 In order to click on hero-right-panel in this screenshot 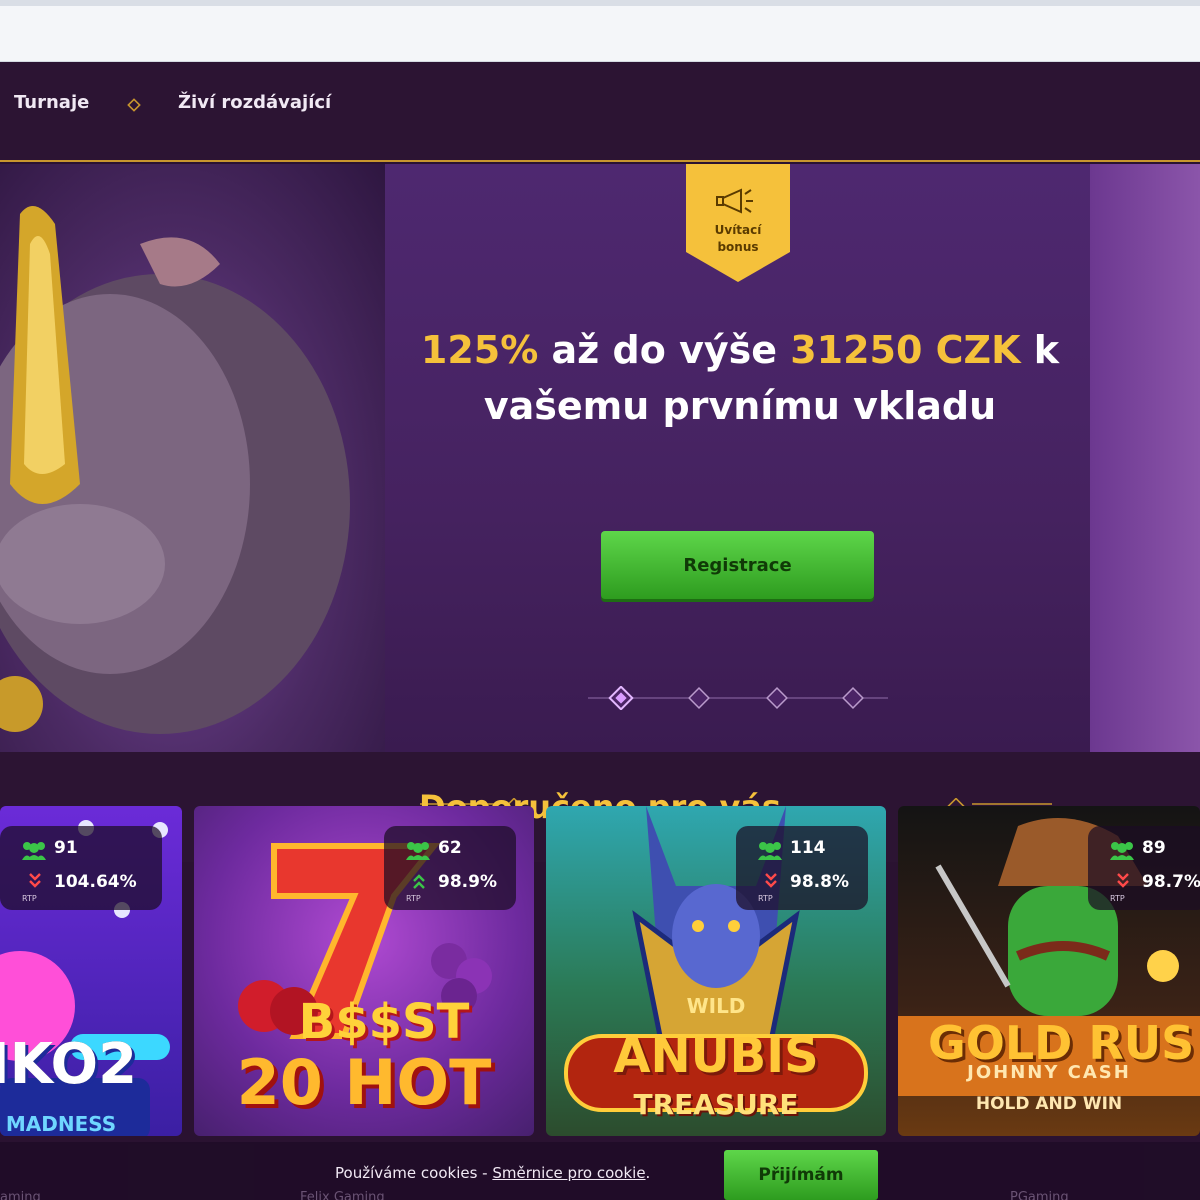, I will do `click(1145, 458)`.